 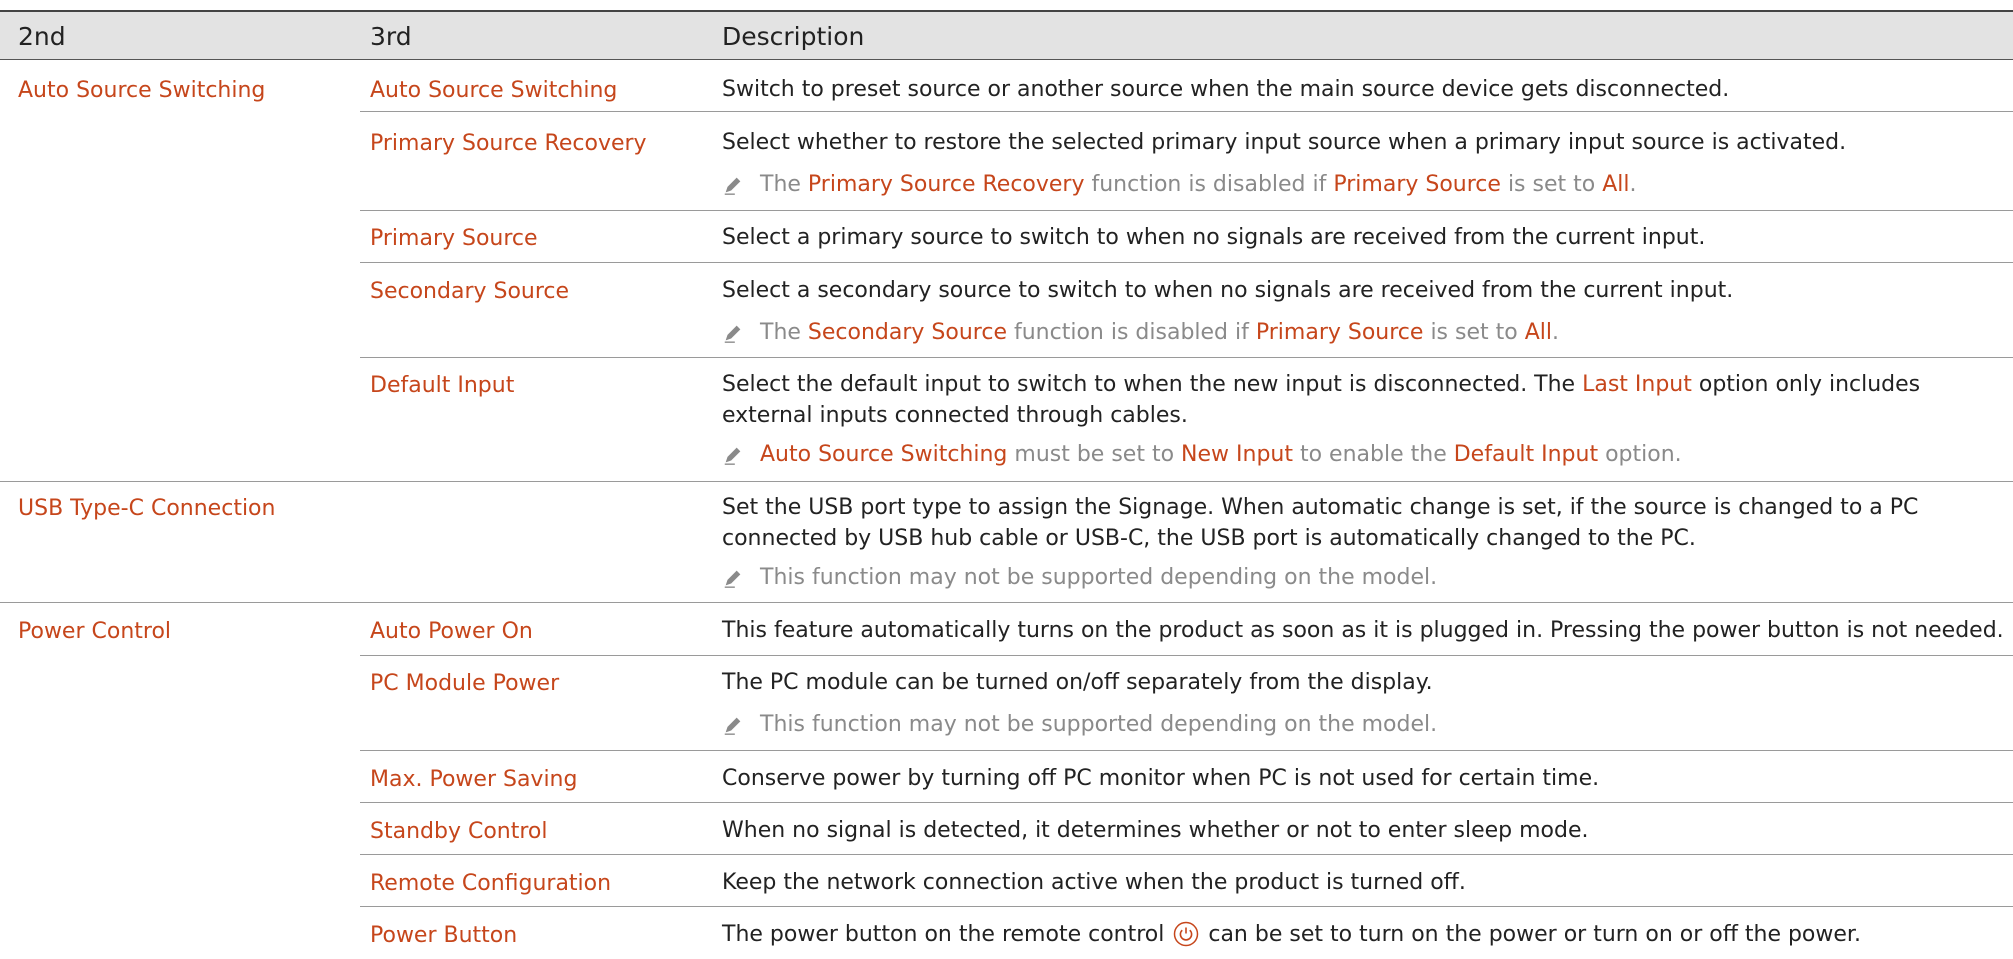 What do you see at coordinates (391, 36) in the screenshot?
I see `header-3rd: 3rd` at bounding box center [391, 36].